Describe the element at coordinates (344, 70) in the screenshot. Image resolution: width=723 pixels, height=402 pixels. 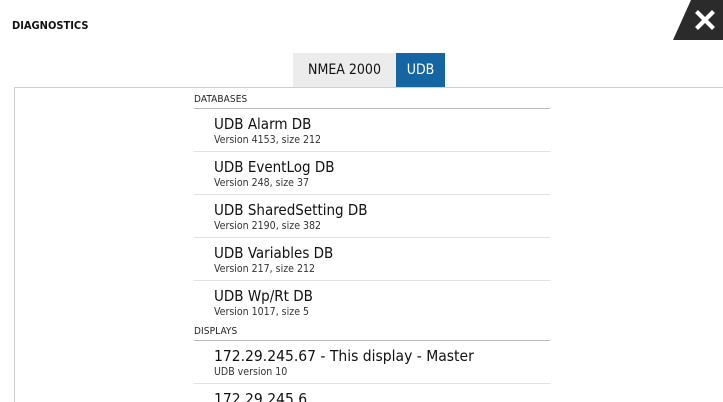
I see `tab-nmea-2000: NMEA 2000` at that location.